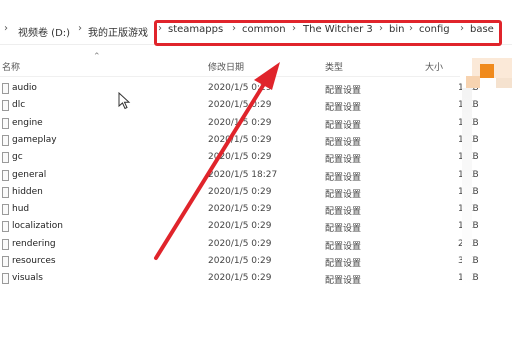 This screenshot has height=341, width=512. What do you see at coordinates (17, 157) in the screenshot?
I see `file-name: gc` at bounding box center [17, 157].